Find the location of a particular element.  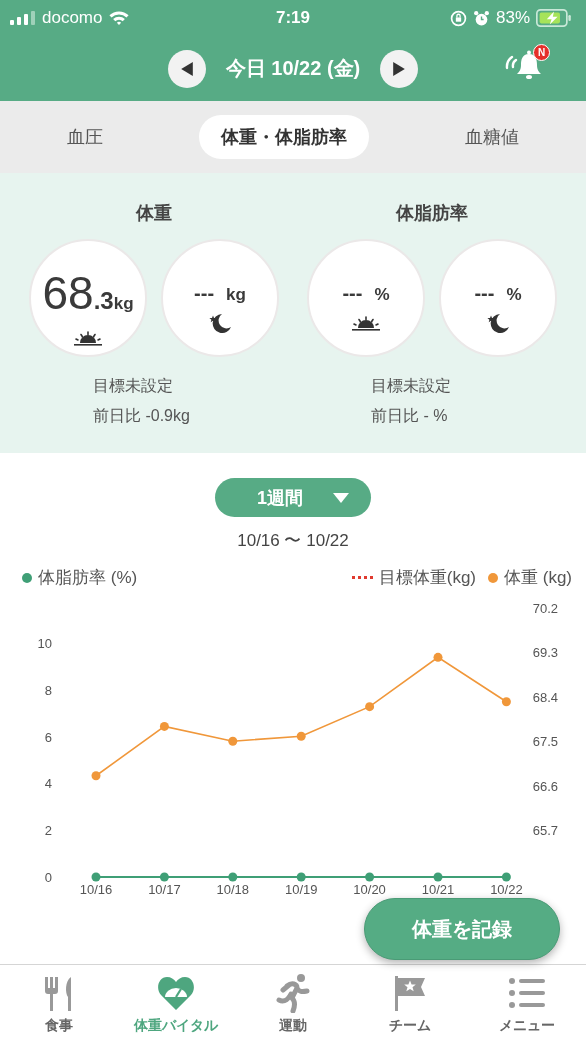

category-tab: 血糖値 is located at coordinates (492, 137).